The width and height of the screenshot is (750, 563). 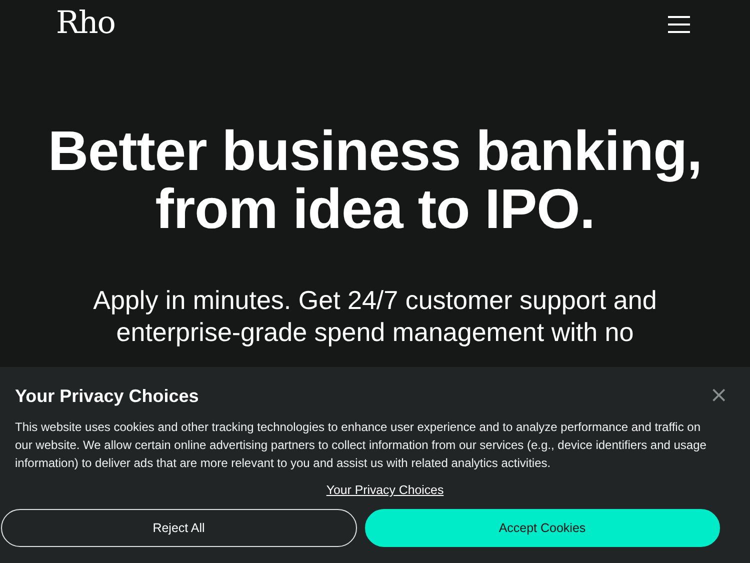 I want to click on close-button: ×, so click(x=719, y=396).